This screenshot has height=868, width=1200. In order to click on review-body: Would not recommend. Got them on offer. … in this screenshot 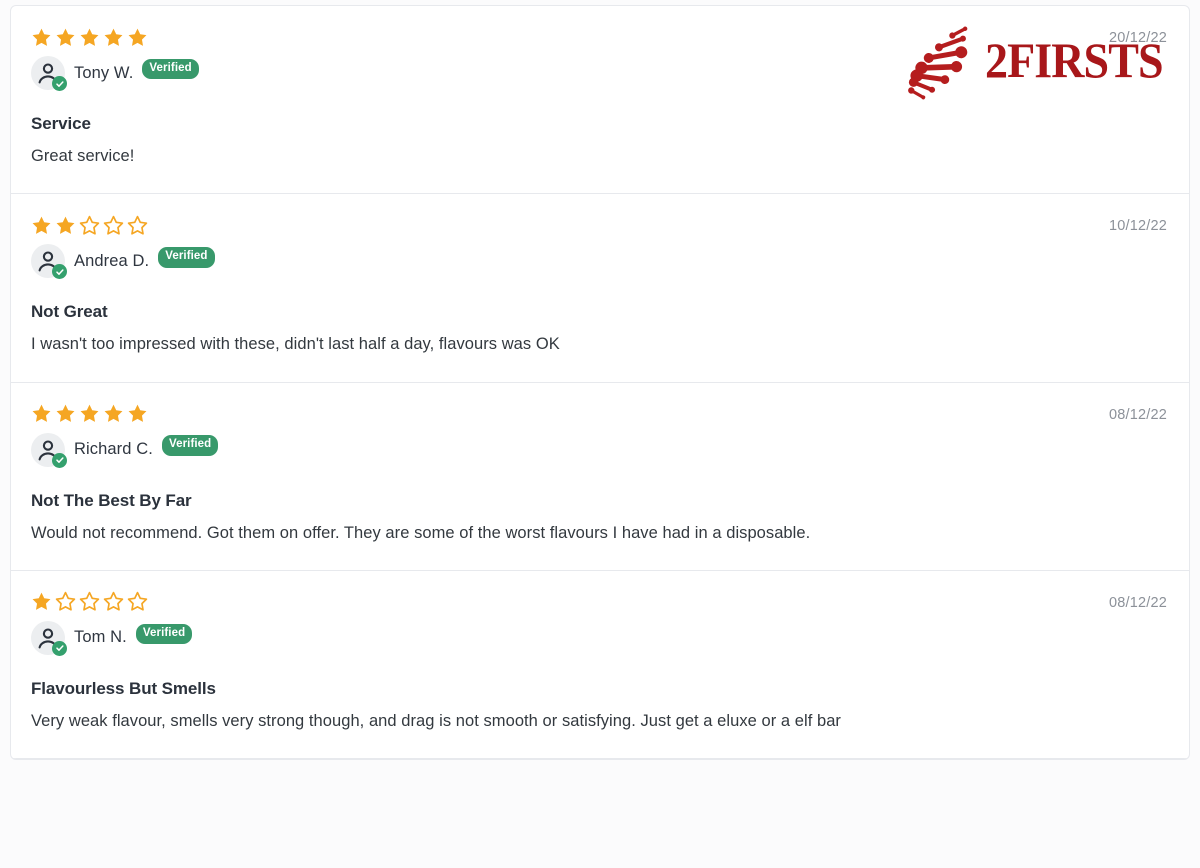, I will do `click(421, 532)`.